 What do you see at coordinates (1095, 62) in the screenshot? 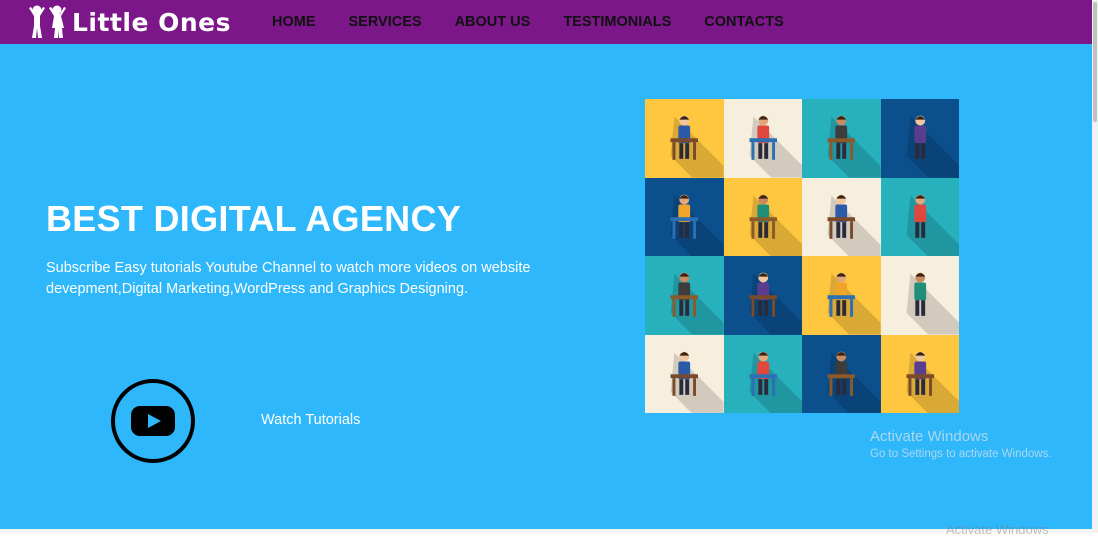
I see `scrollbar-thumb` at bounding box center [1095, 62].